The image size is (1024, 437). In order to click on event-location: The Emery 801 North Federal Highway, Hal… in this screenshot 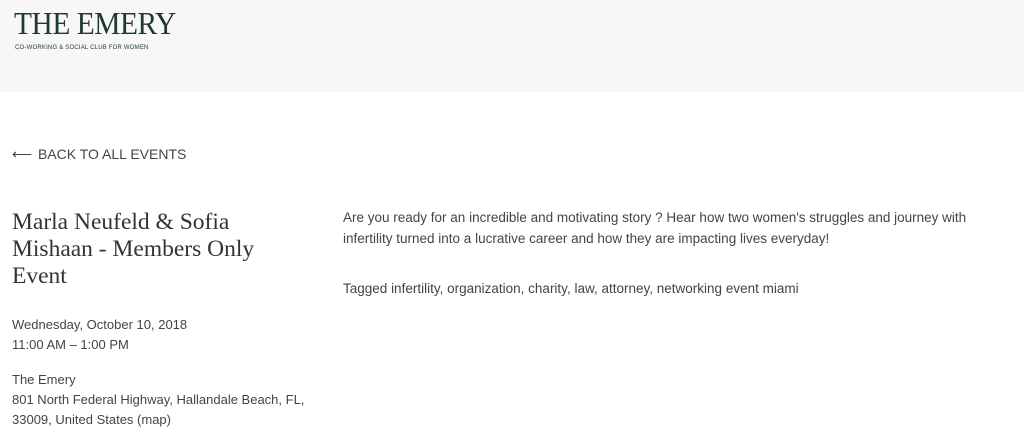, I will do `click(158, 400)`.